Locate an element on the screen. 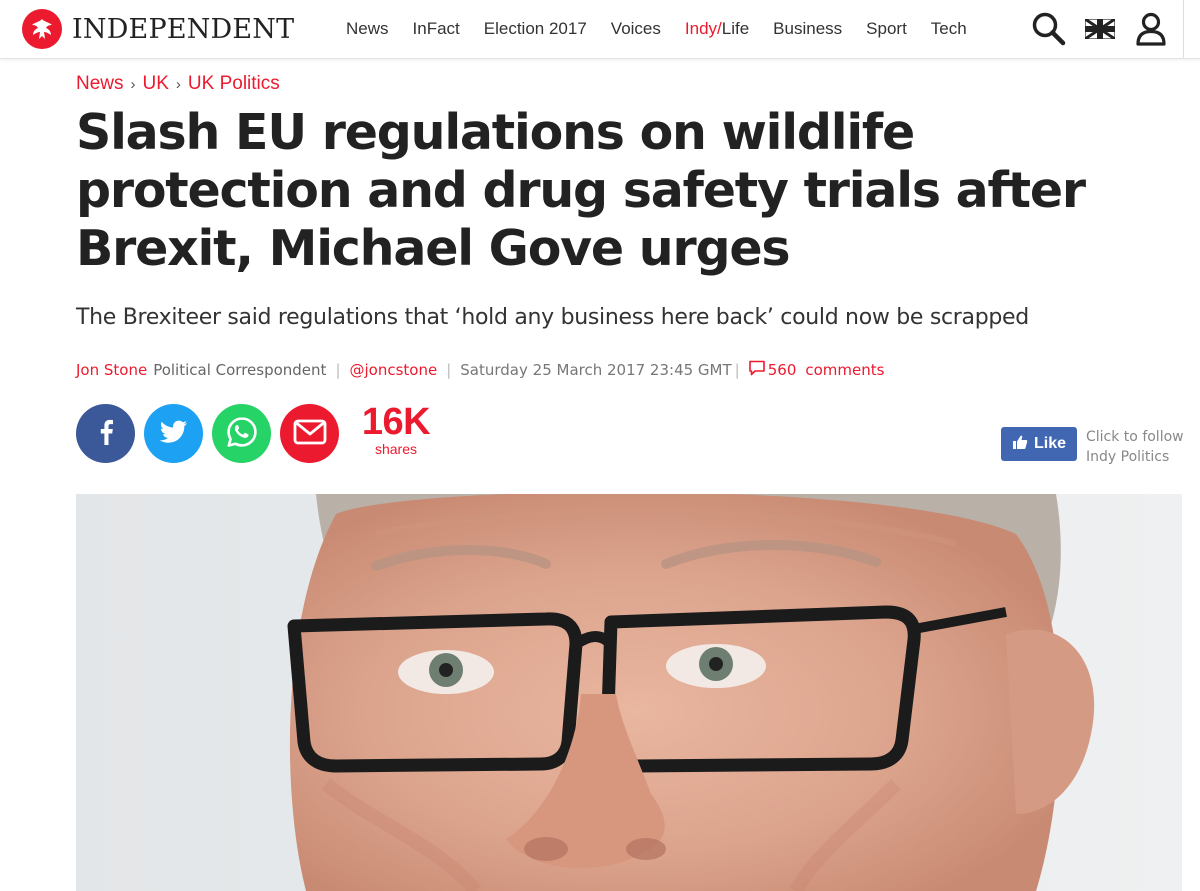 The image size is (1200, 891). site-logo: INDEPENDENT is located at coordinates (158, 29).